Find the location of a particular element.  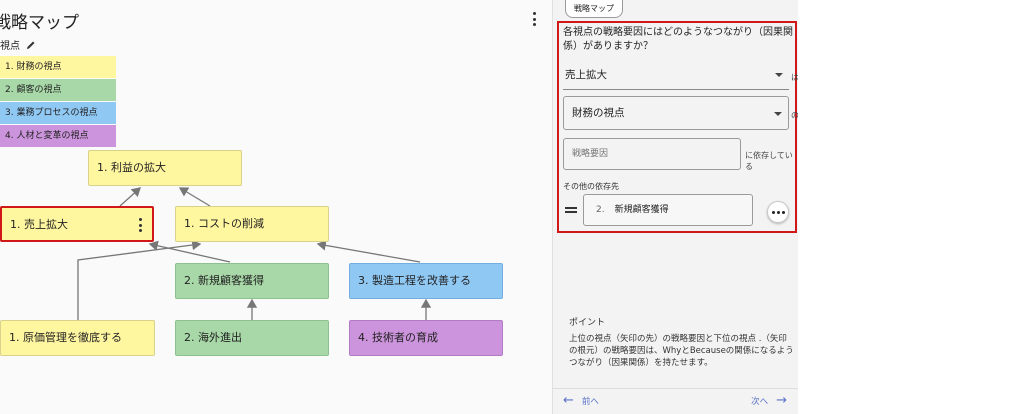

perspective-select: 財務の視点 is located at coordinates (676, 113).